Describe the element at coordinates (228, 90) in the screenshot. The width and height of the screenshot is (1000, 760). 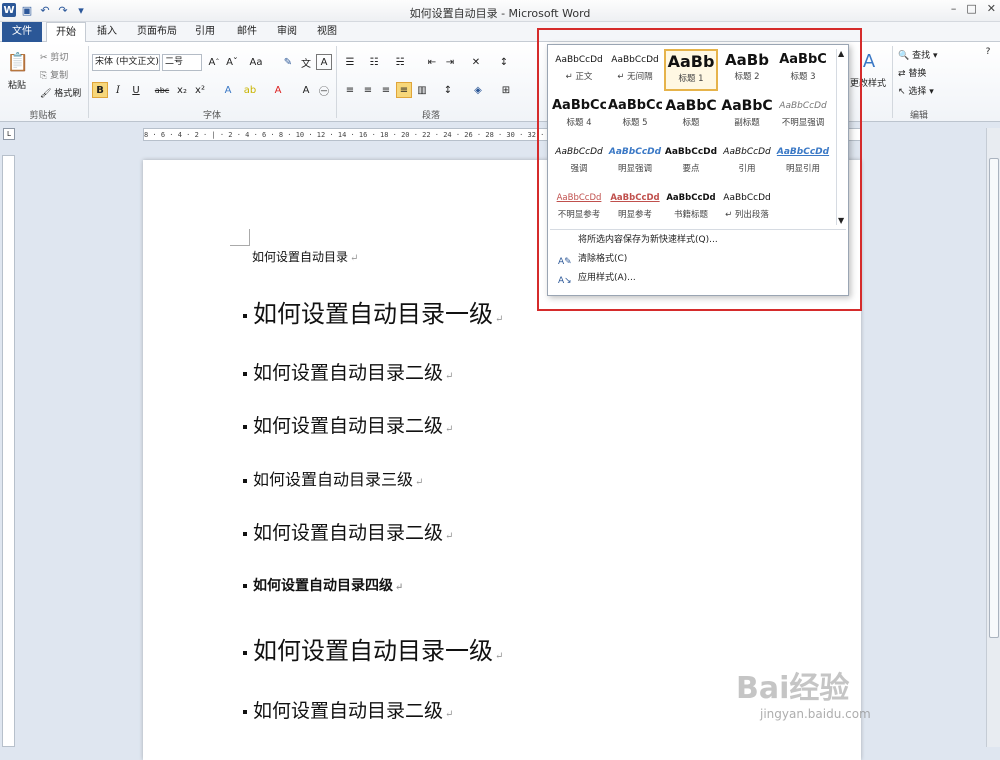
I see `text-effect-icon: A` at that location.